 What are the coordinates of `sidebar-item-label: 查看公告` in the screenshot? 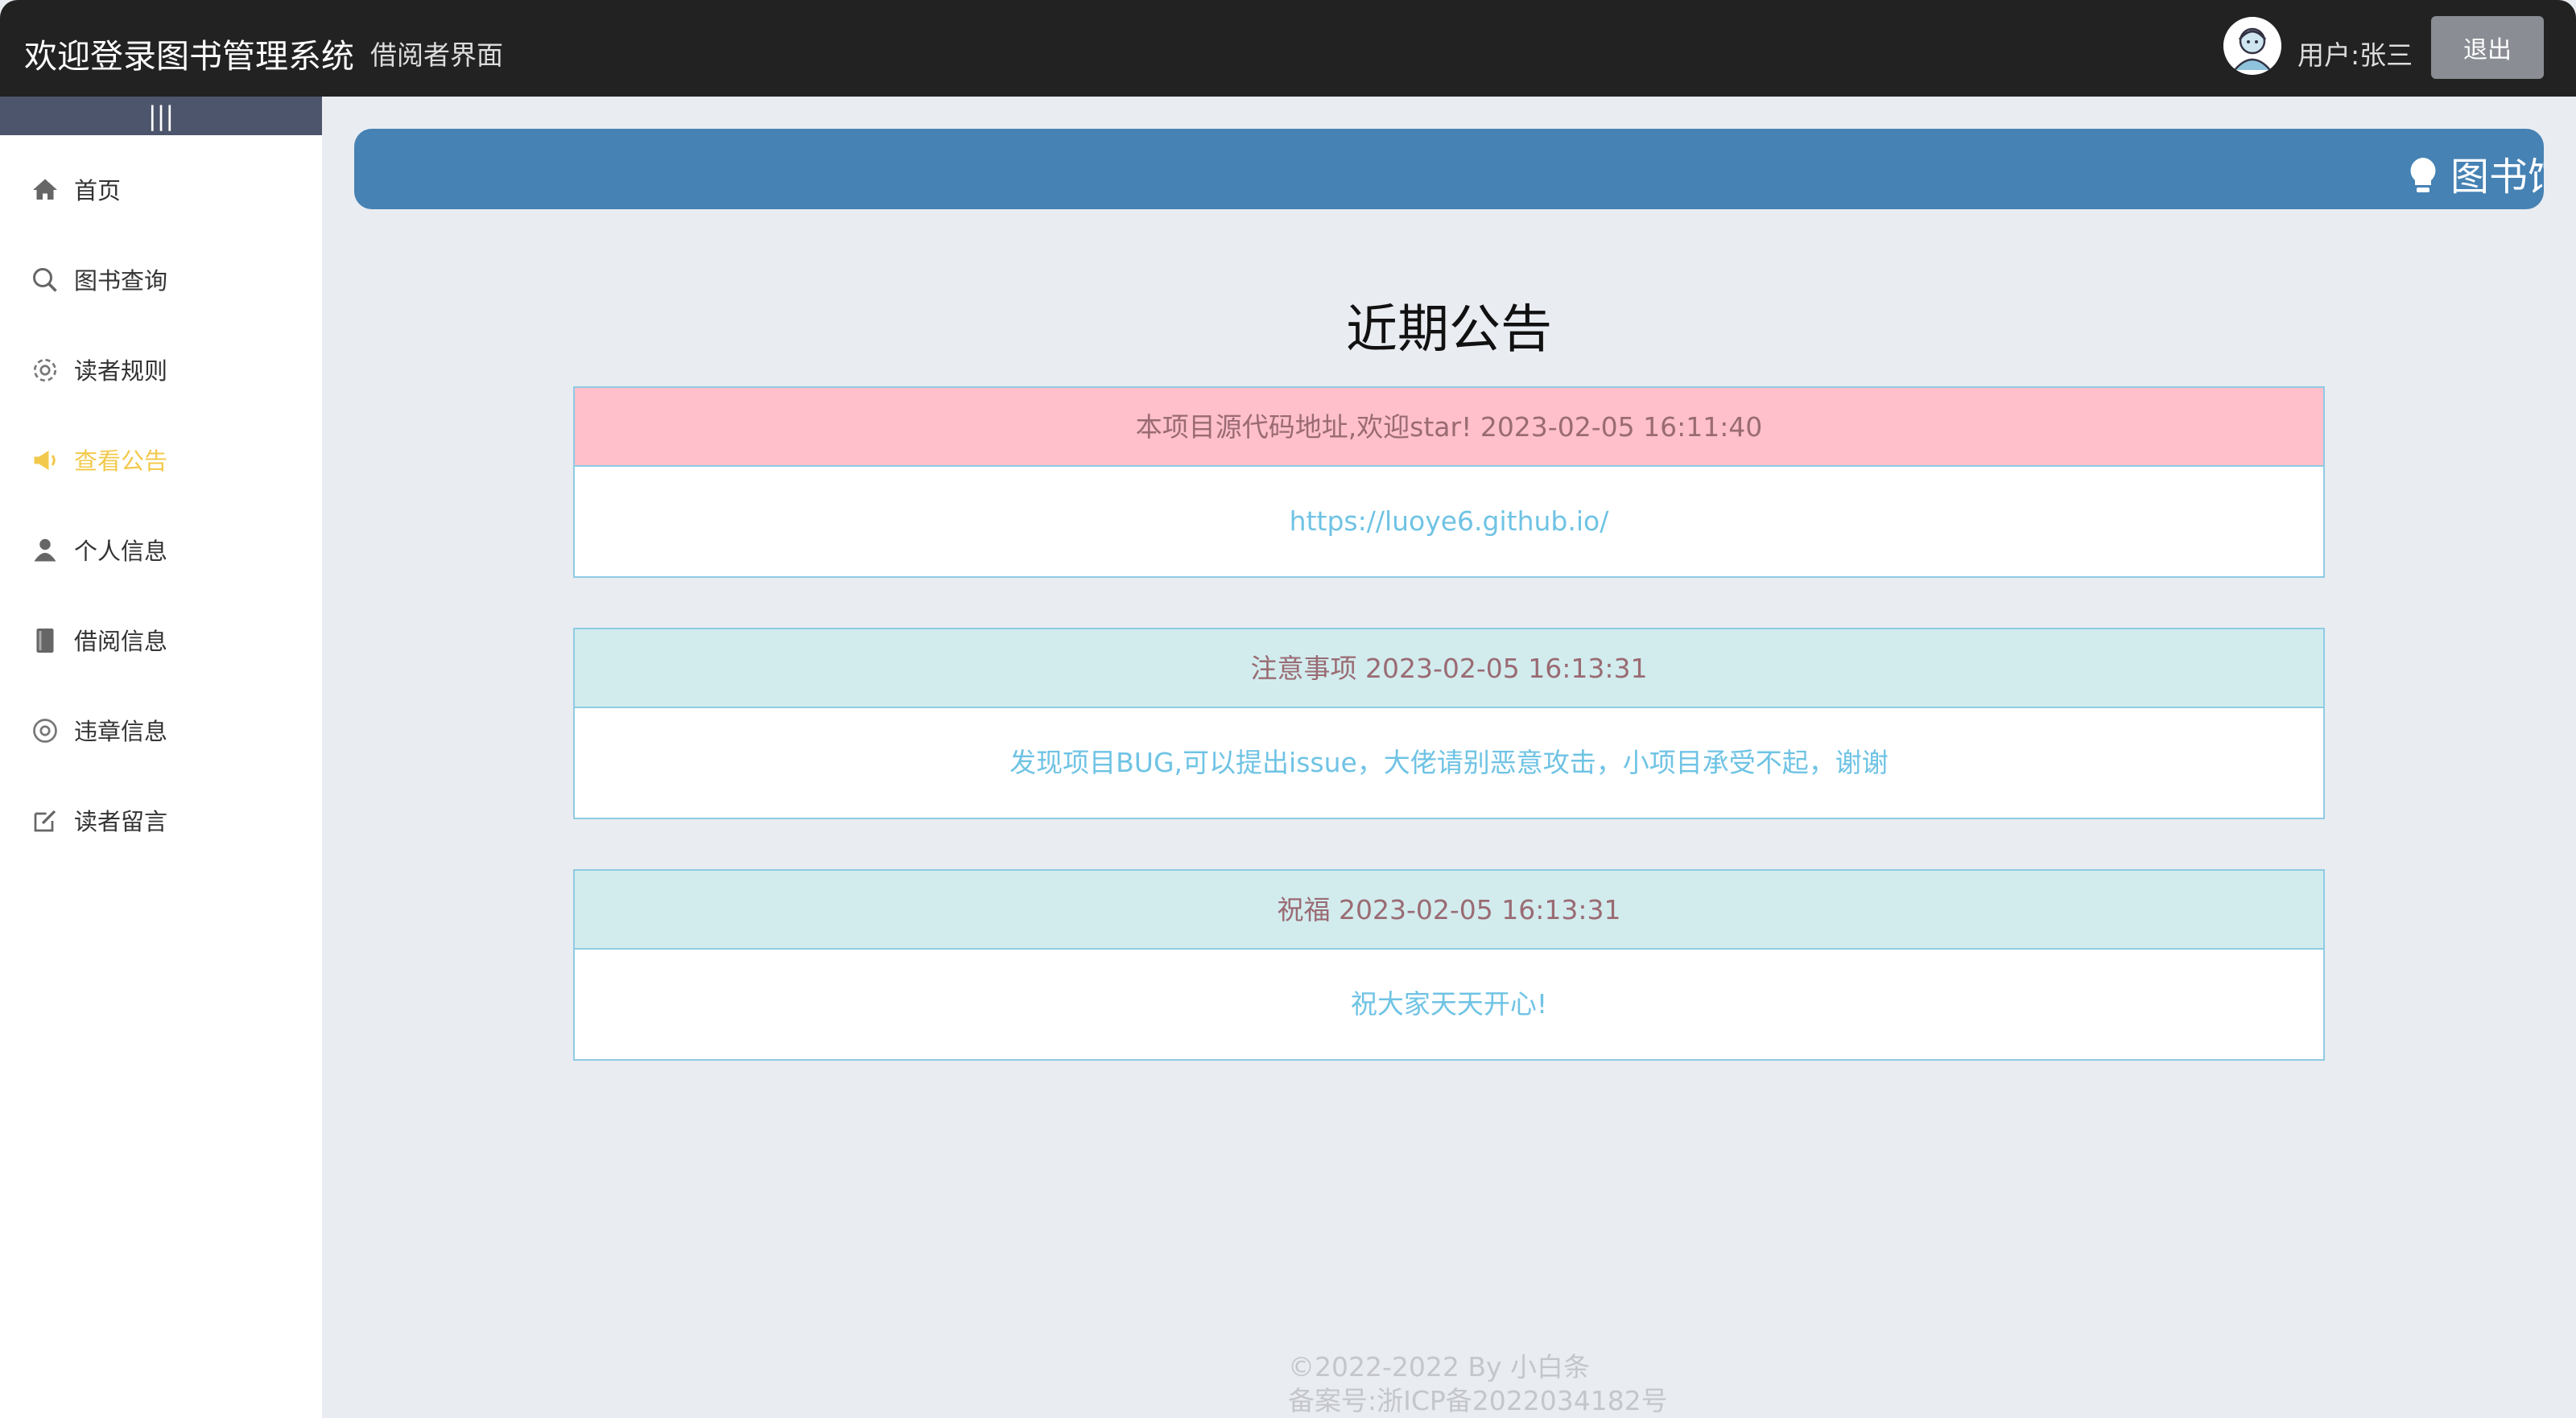 It's located at (121, 461).